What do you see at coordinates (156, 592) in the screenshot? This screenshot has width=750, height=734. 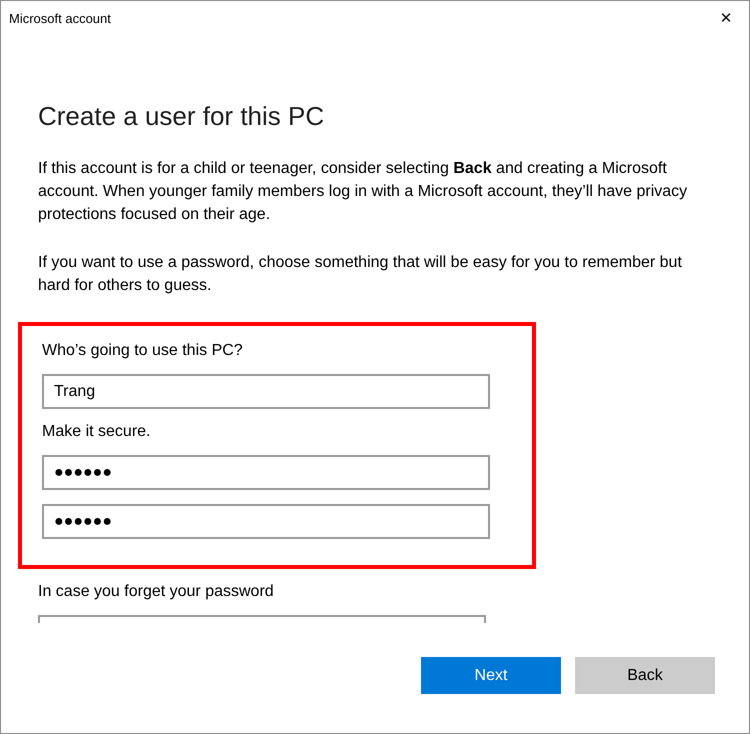 I see `field-label: In case you forget your password` at bounding box center [156, 592].